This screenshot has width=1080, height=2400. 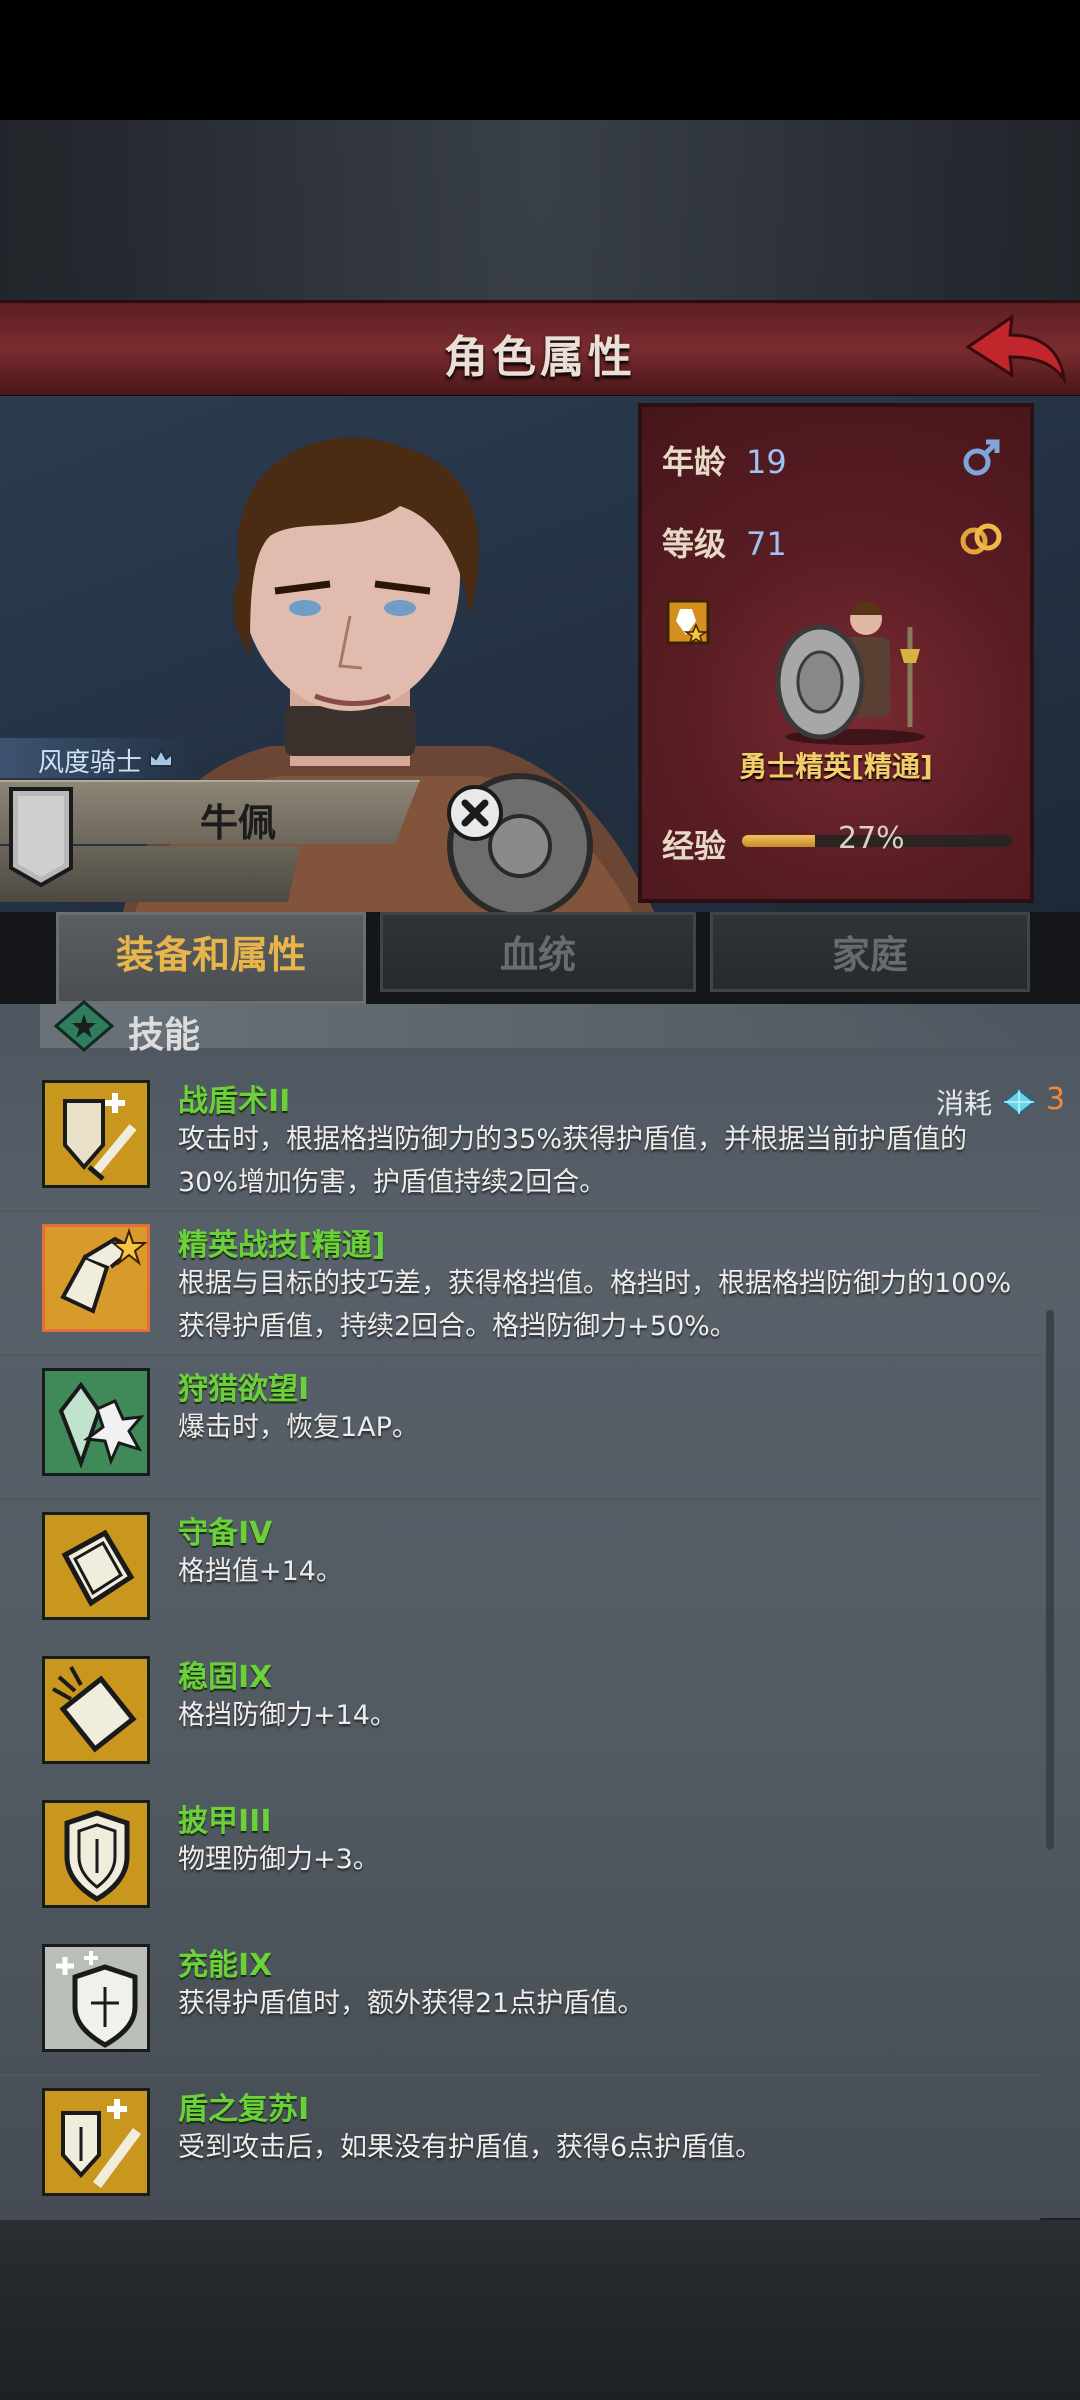 I want to click on armor-shield-icon, so click(x=96, y=1854).